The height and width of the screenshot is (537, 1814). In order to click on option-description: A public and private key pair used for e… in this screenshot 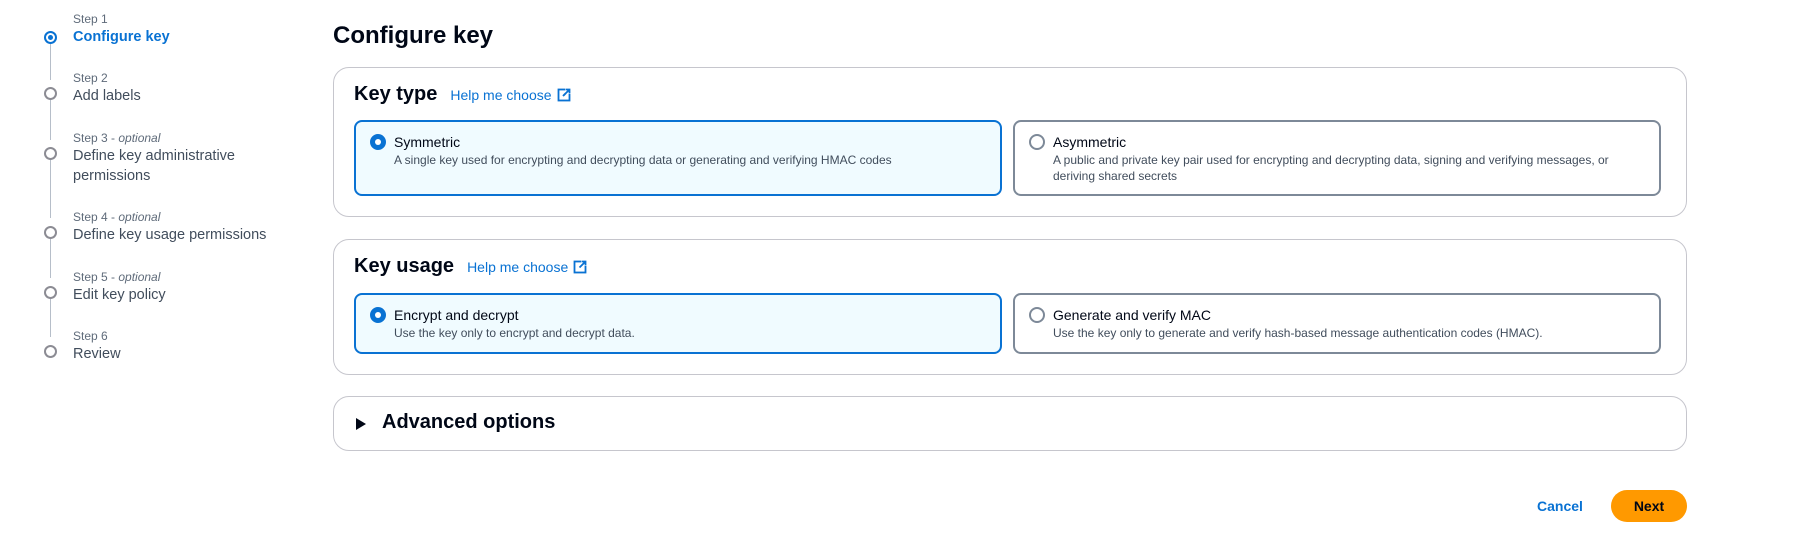, I will do `click(1331, 168)`.